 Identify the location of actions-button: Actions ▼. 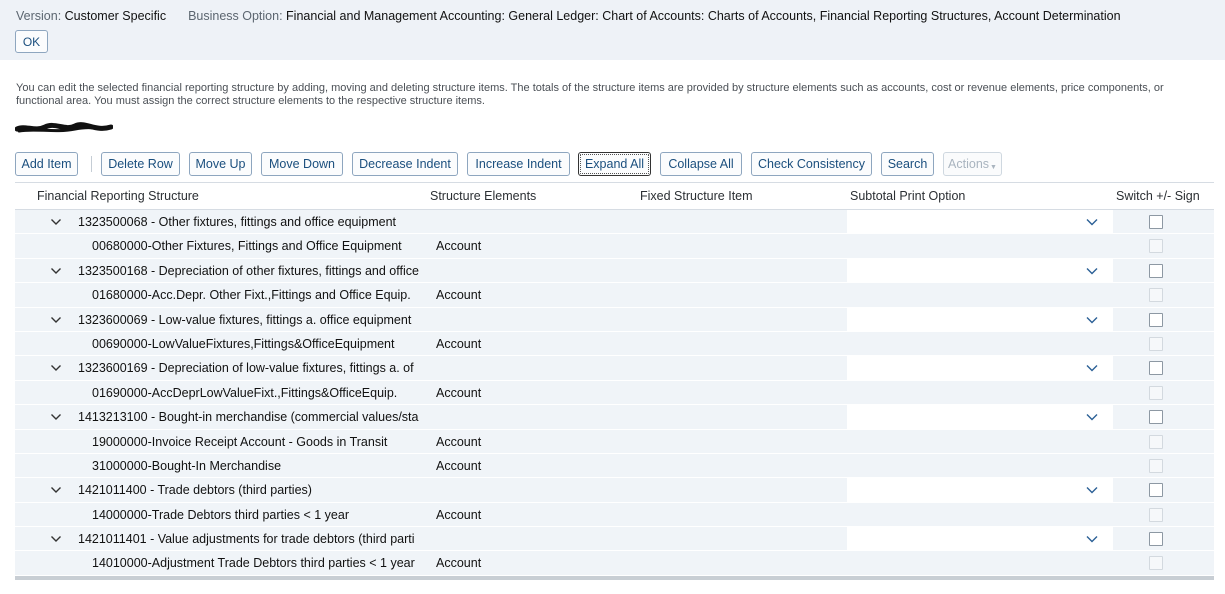
(972, 164).